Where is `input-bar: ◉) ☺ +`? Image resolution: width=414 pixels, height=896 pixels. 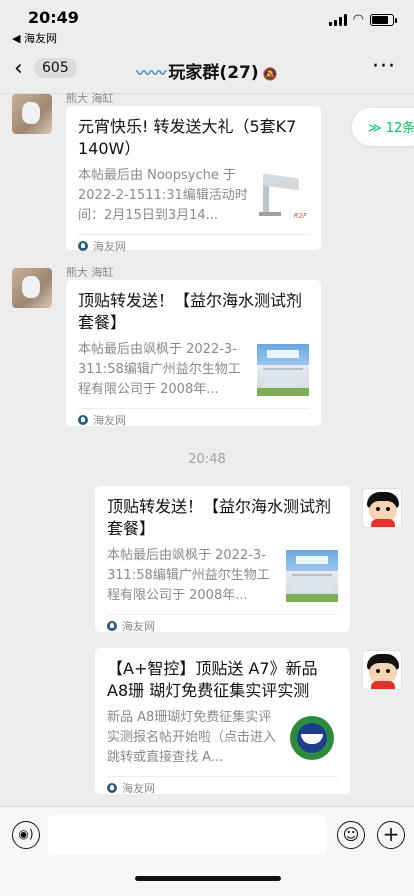
input-bar: ◉) ☺ + is located at coordinates (207, 851).